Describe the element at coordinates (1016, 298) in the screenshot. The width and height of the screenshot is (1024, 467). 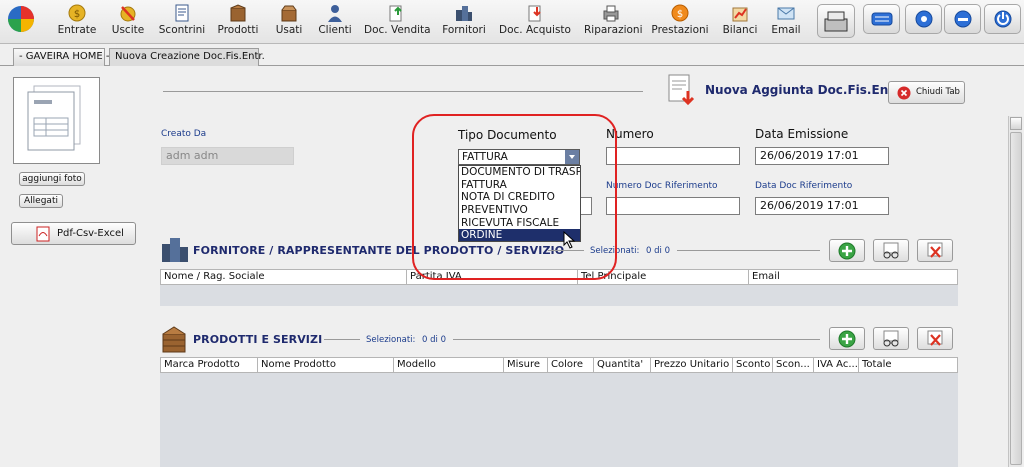
I see `scroll-thumb` at that location.